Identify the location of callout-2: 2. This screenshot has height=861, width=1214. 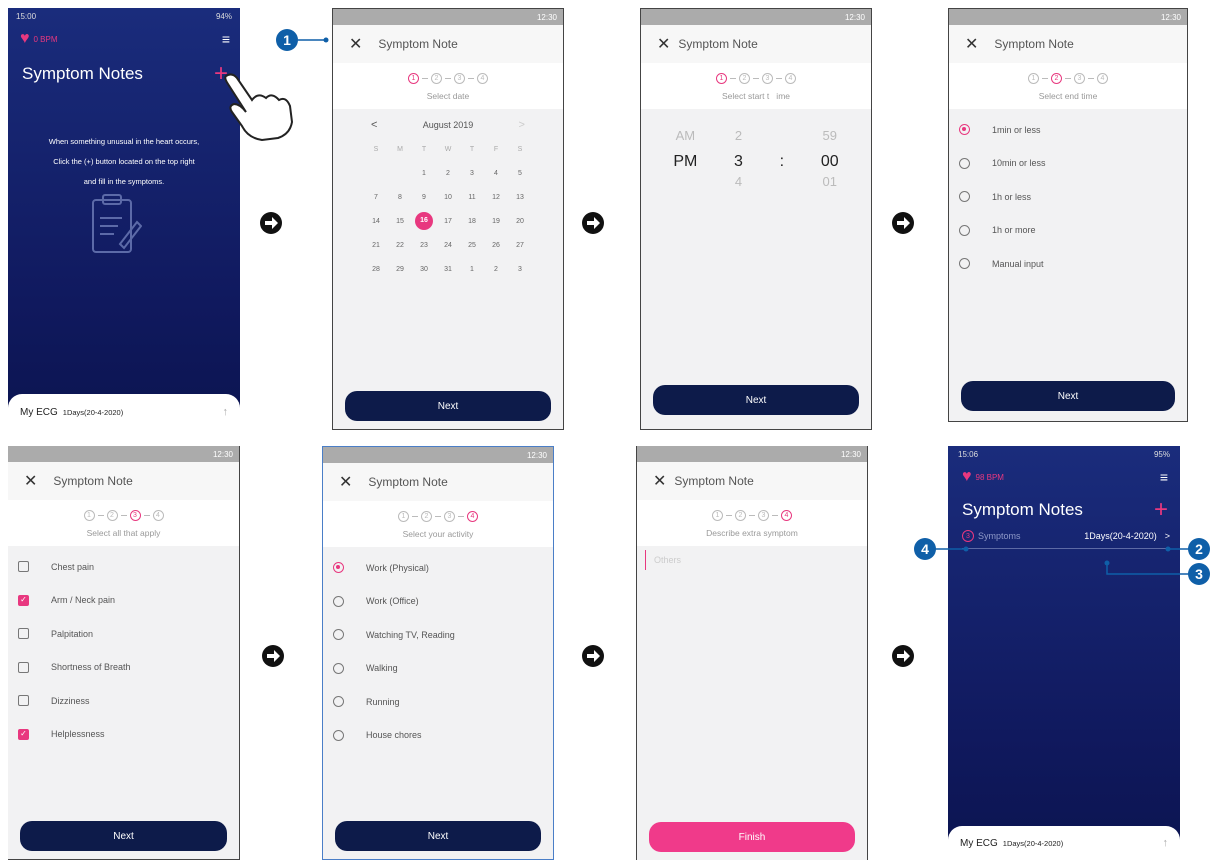
(1199, 549).